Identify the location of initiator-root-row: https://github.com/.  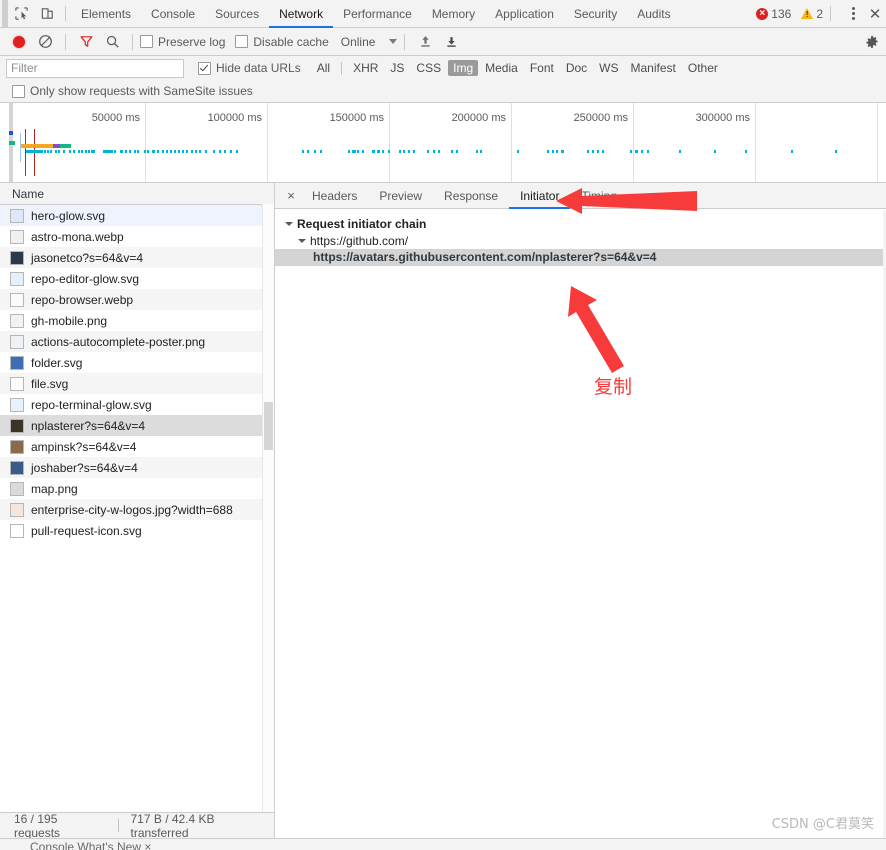
(580, 240).